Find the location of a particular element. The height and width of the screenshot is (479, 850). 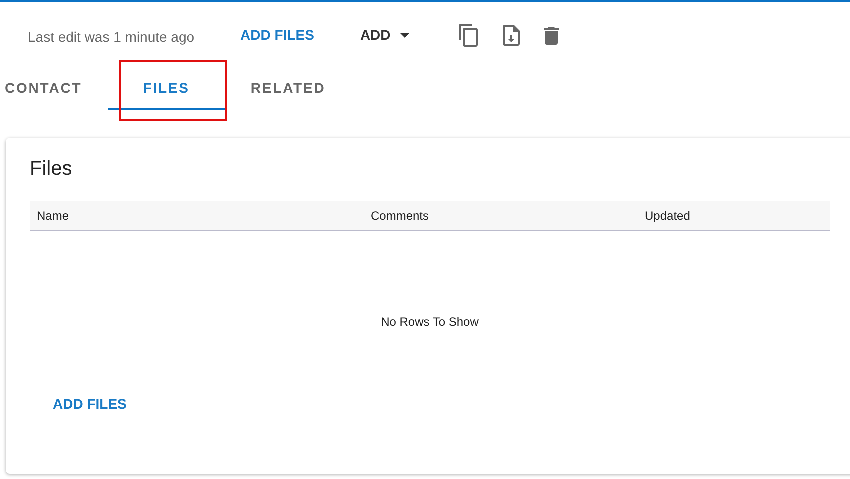

delete-icon is located at coordinates (551, 35).